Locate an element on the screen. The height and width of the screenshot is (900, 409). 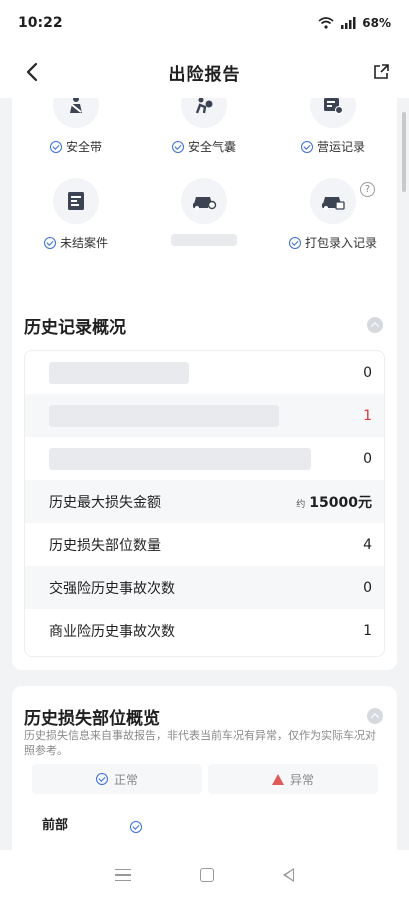
legend-normal-label: 正常 is located at coordinates (125, 779).